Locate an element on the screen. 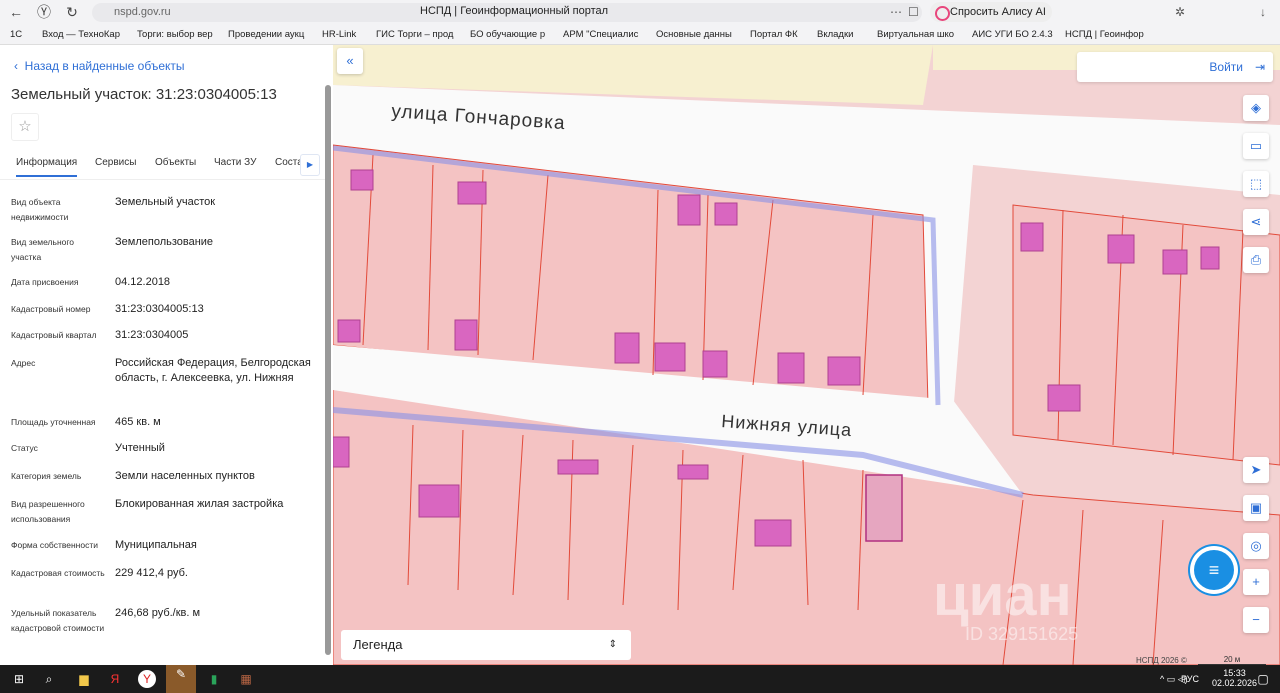 This screenshot has height=693, width=1280. page-title-tab: НСПД | Геоинформационный портал is located at coordinates (514, 11).